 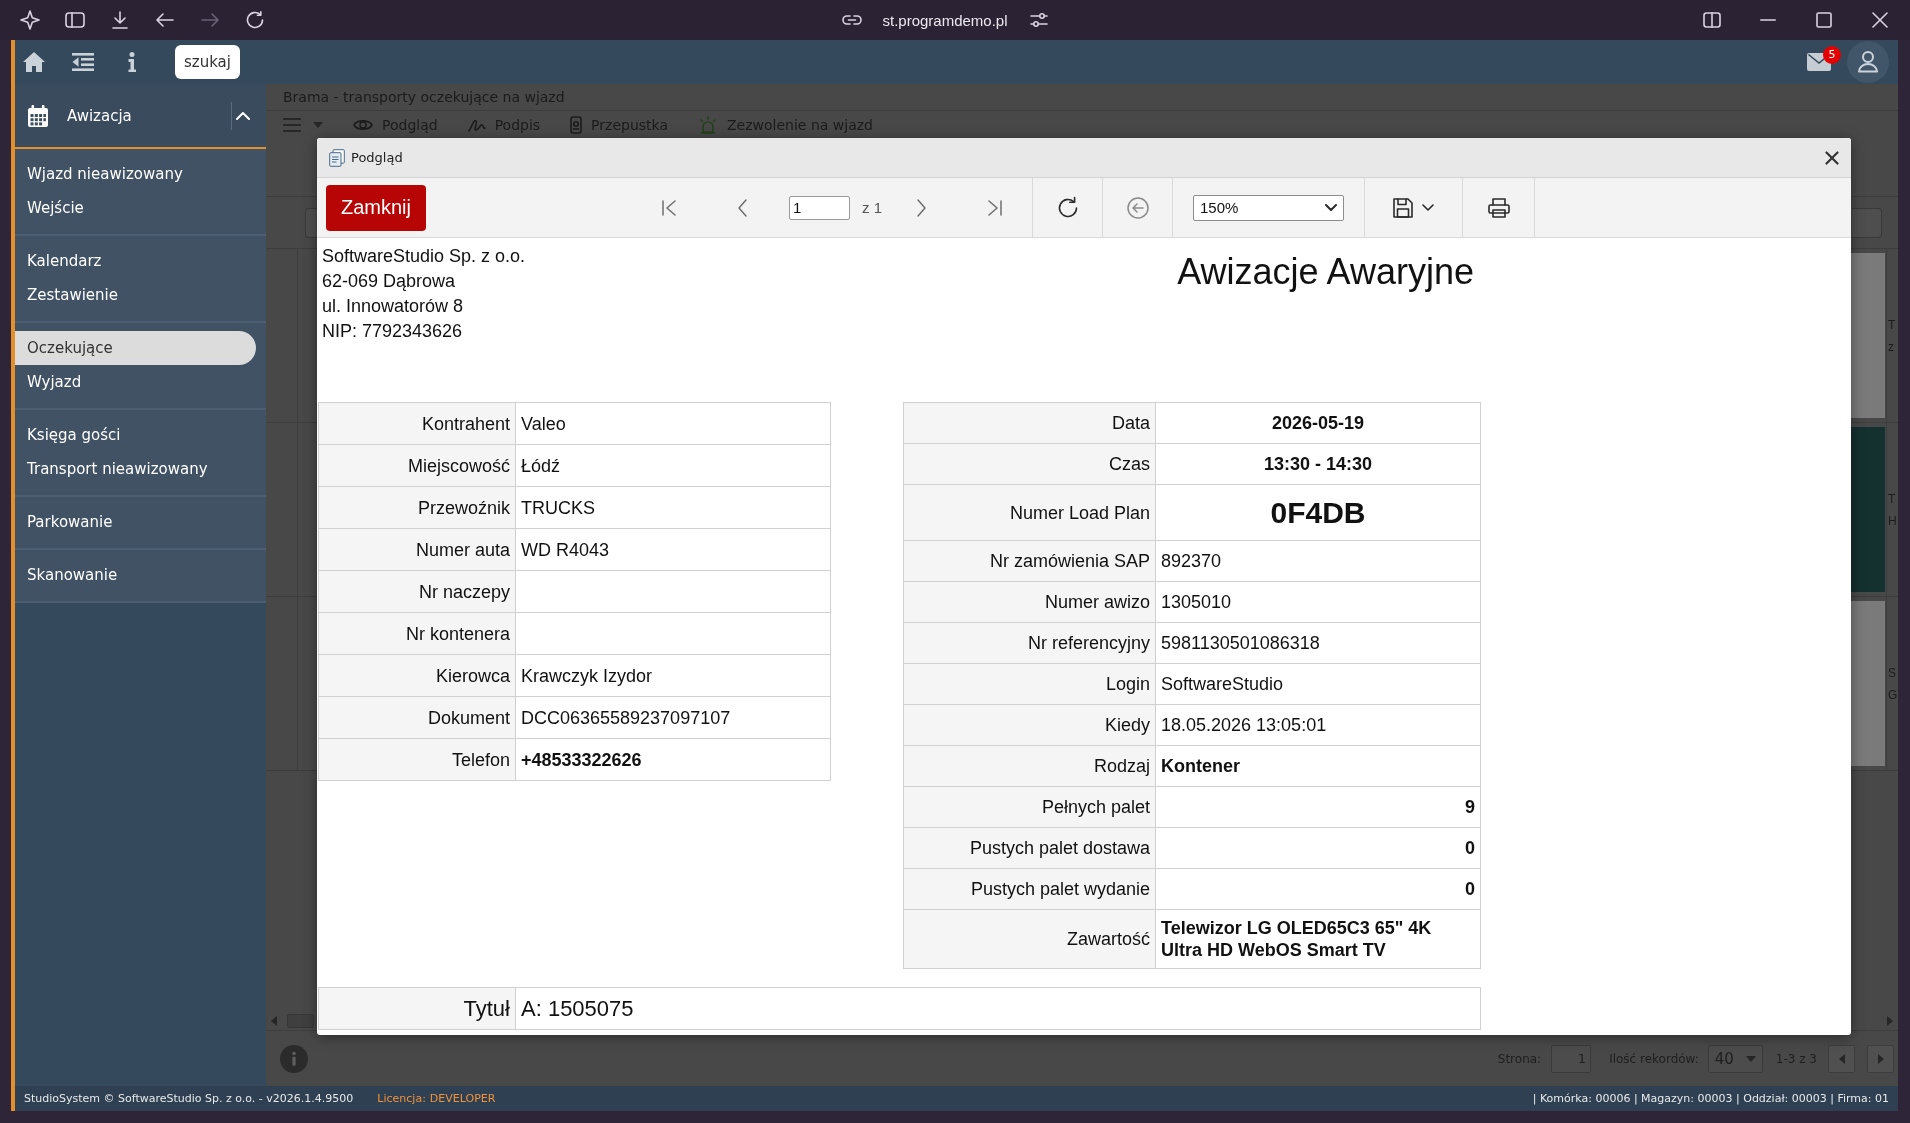 I want to click on menu-section-header: Awizacja, so click(x=140, y=116).